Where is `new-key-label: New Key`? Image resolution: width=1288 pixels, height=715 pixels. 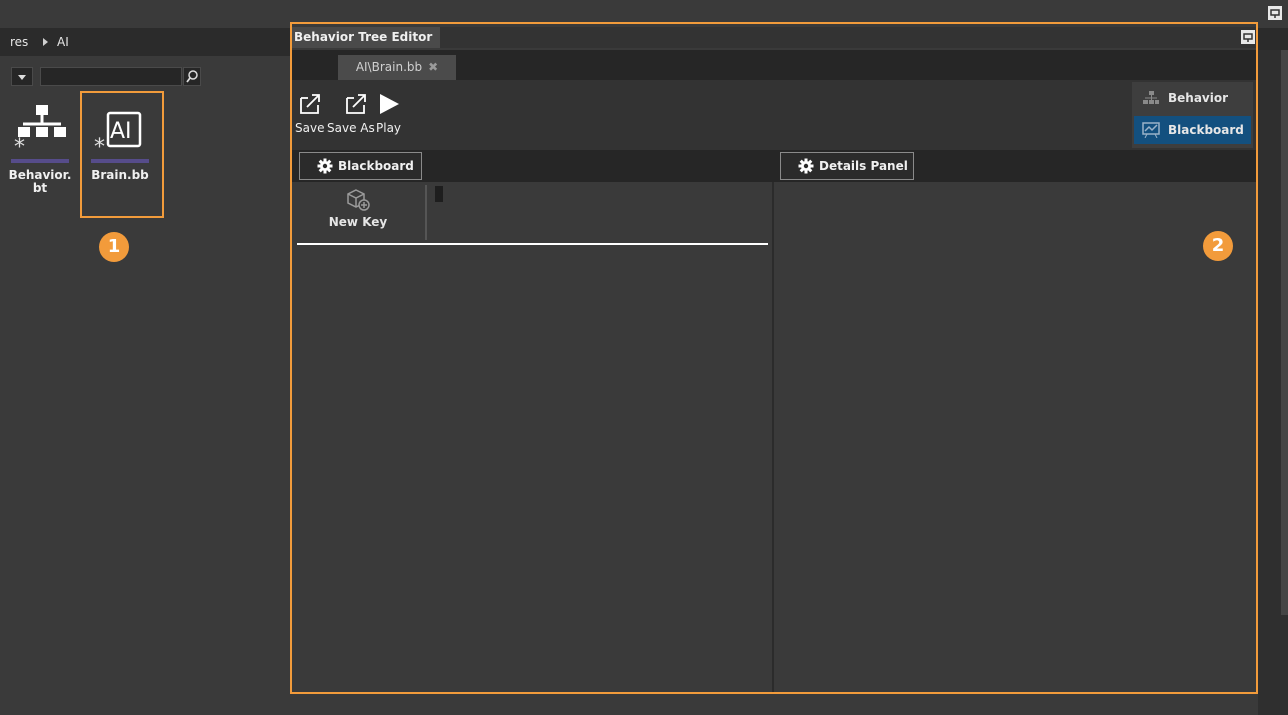
new-key-label: New Key is located at coordinates (358, 222).